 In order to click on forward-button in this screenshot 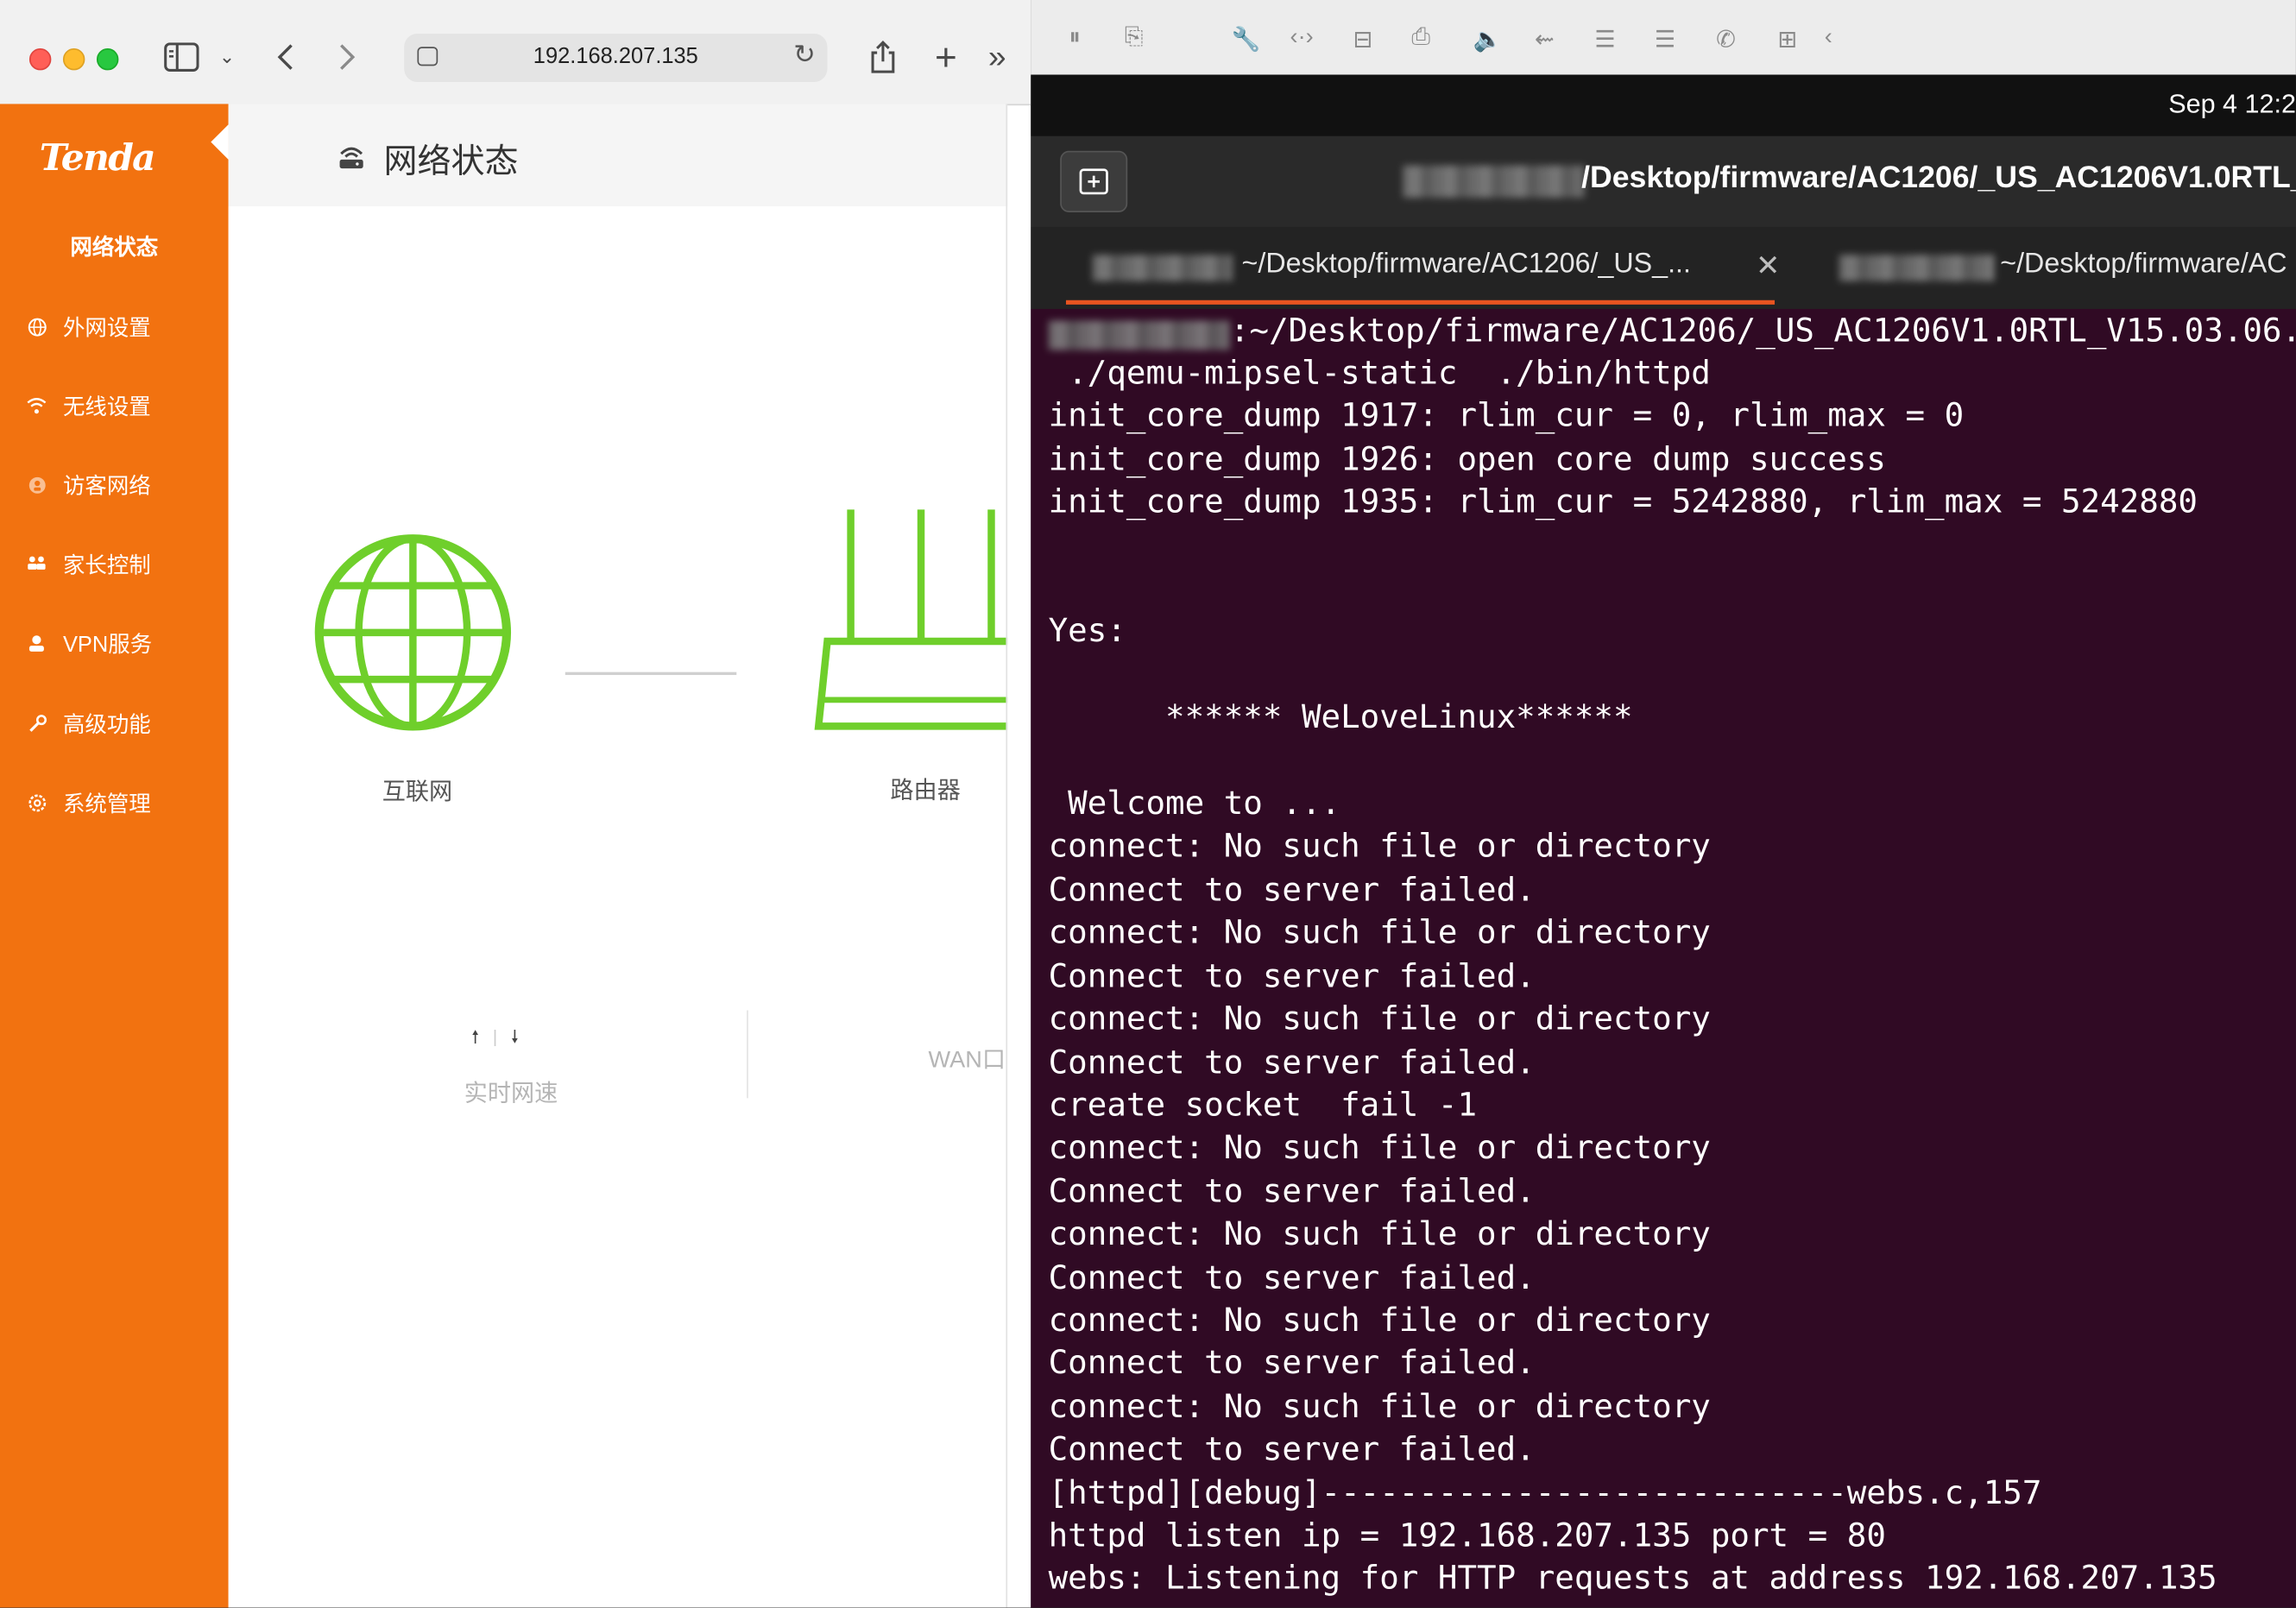, I will do `click(347, 57)`.